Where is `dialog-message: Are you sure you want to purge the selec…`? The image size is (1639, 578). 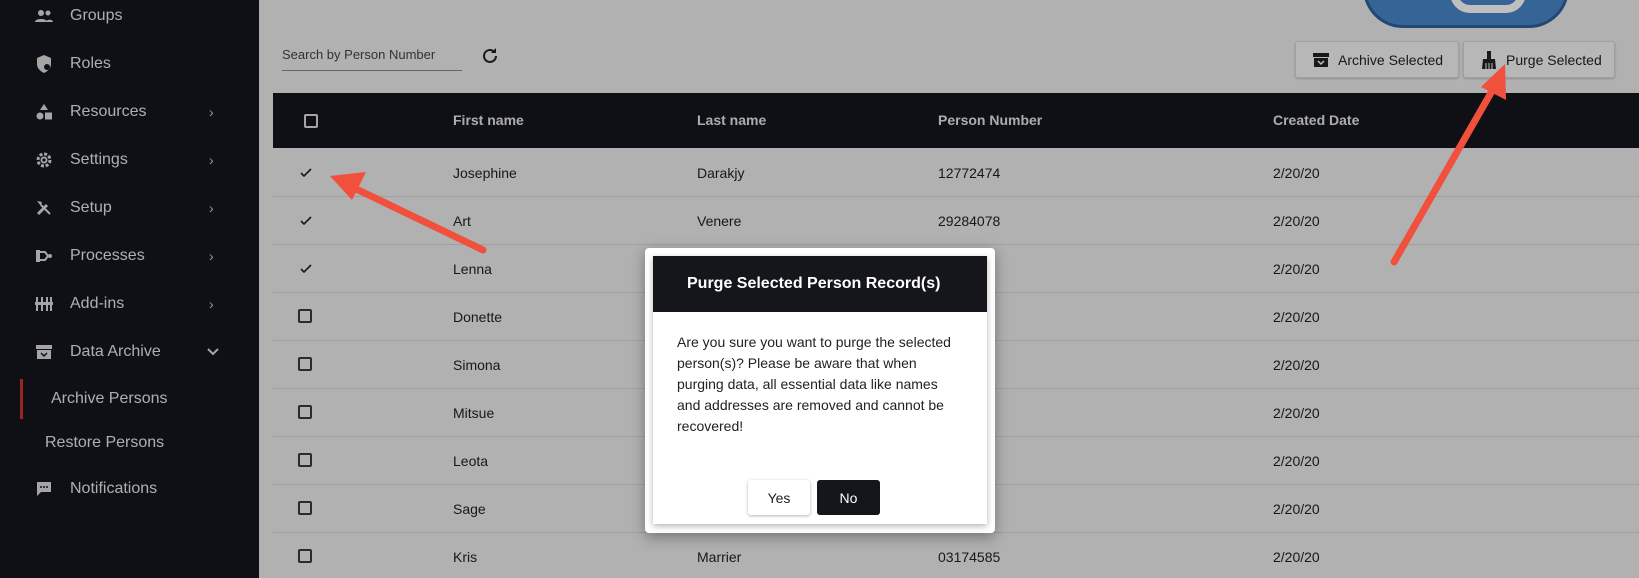
dialog-message: Are you sure you want to purge the selec… is located at coordinates (814, 384).